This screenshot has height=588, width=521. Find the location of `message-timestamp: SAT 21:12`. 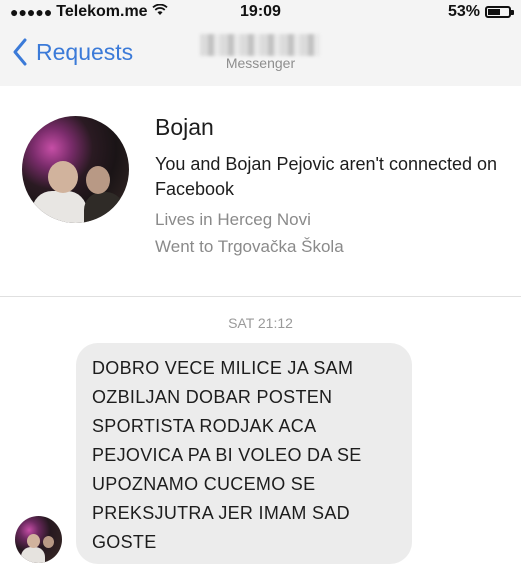

message-timestamp: SAT 21:12 is located at coordinates (260, 323).